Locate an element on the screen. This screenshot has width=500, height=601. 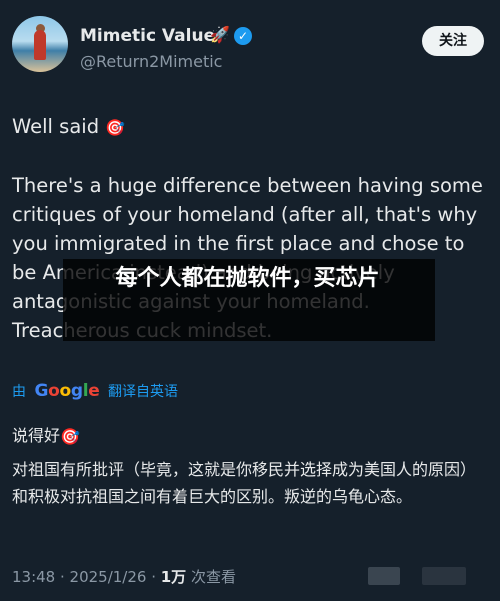
tweet-header: Mimetic Value 🚀 ✓ @Return2Mimetic 关注 is located at coordinates (250, 48).